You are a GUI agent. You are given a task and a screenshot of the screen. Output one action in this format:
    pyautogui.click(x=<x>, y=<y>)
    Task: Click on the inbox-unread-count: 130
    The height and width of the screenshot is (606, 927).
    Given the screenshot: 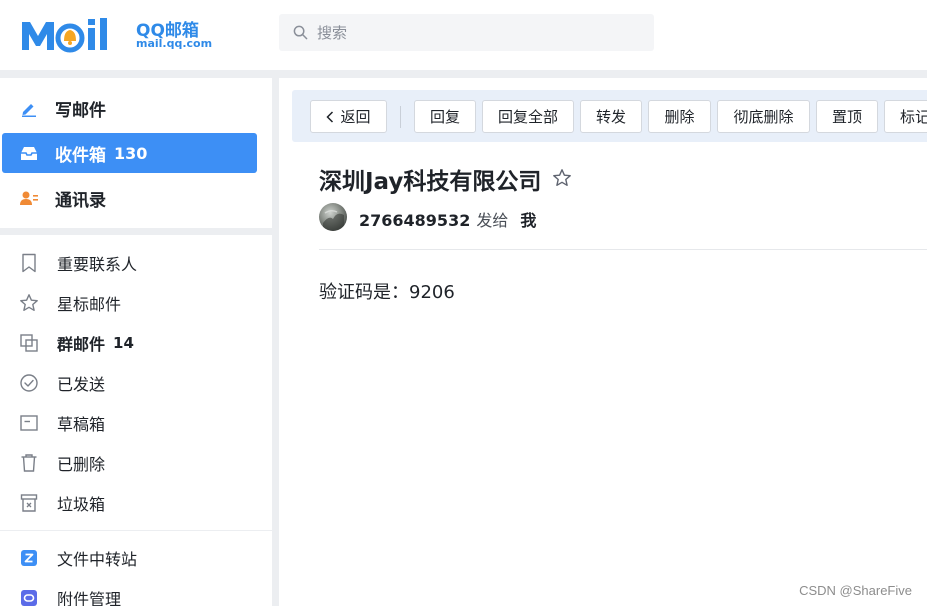 What is the action you would take?
    pyautogui.click(x=131, y=153)
    